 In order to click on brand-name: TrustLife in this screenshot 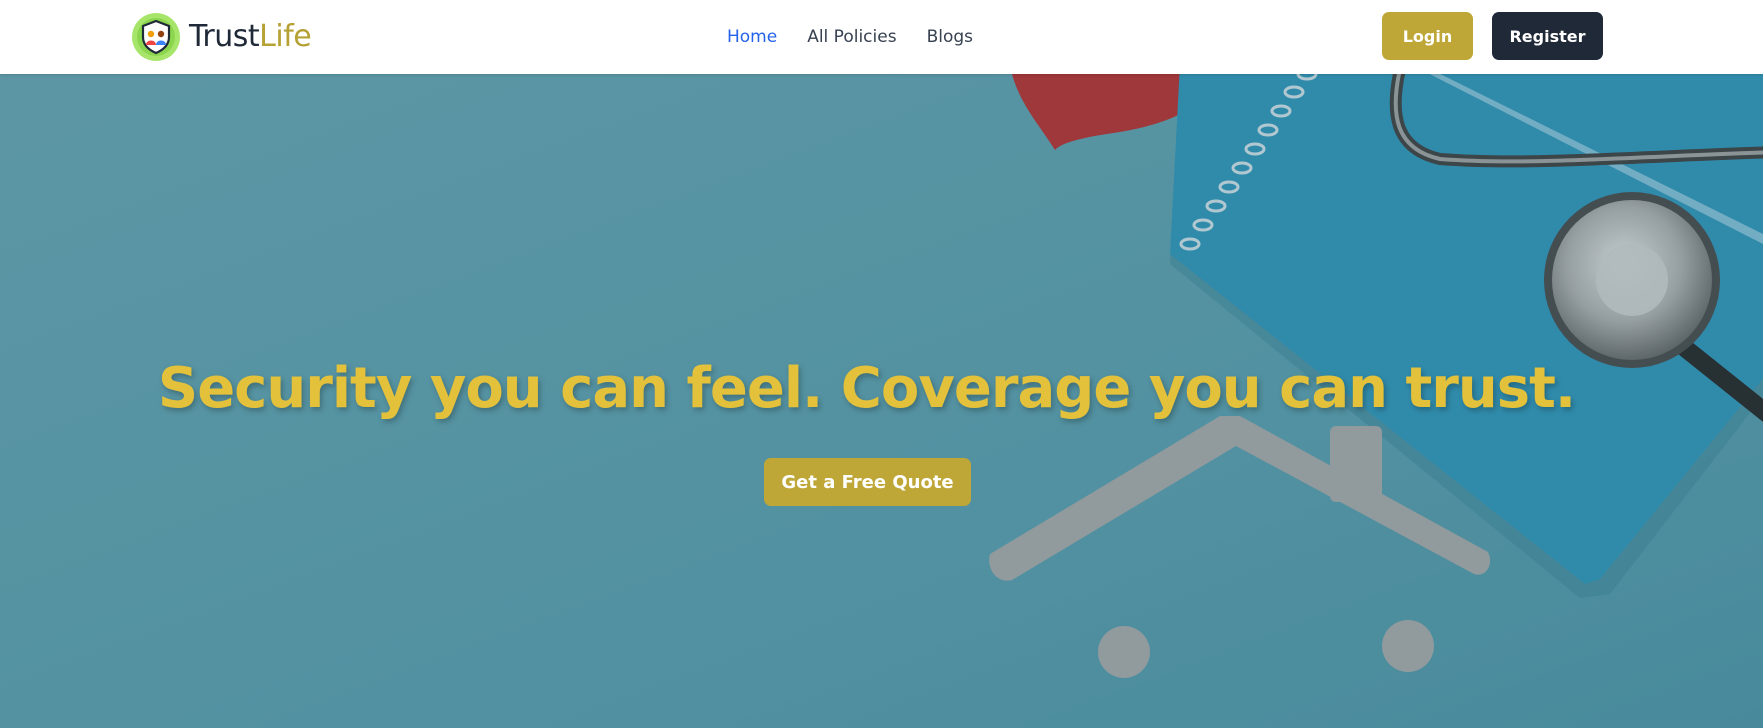, I will do `click(250, 36)`.